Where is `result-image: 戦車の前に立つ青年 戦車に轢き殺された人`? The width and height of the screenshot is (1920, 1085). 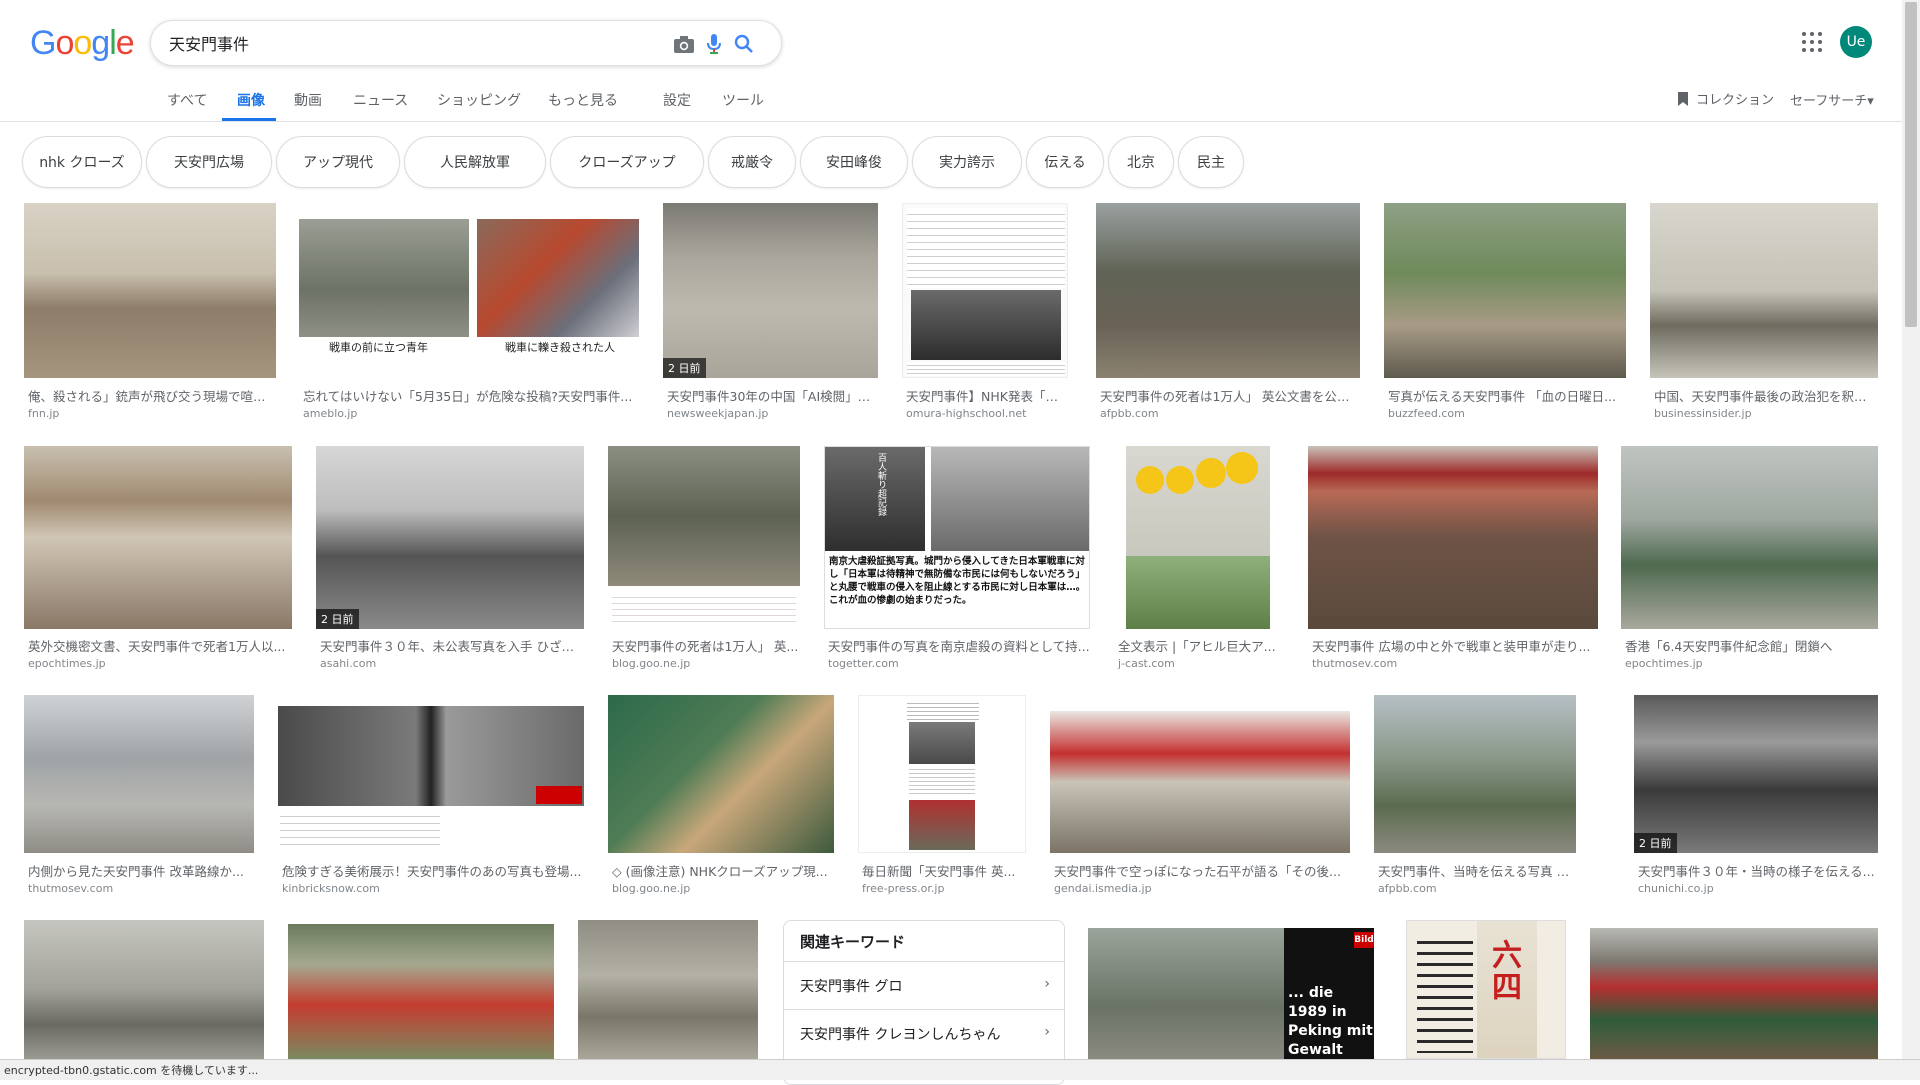
result-image: 戦車の前に立つ青年 戦車に轢き殺された人 is located at coordinates (469, 298).